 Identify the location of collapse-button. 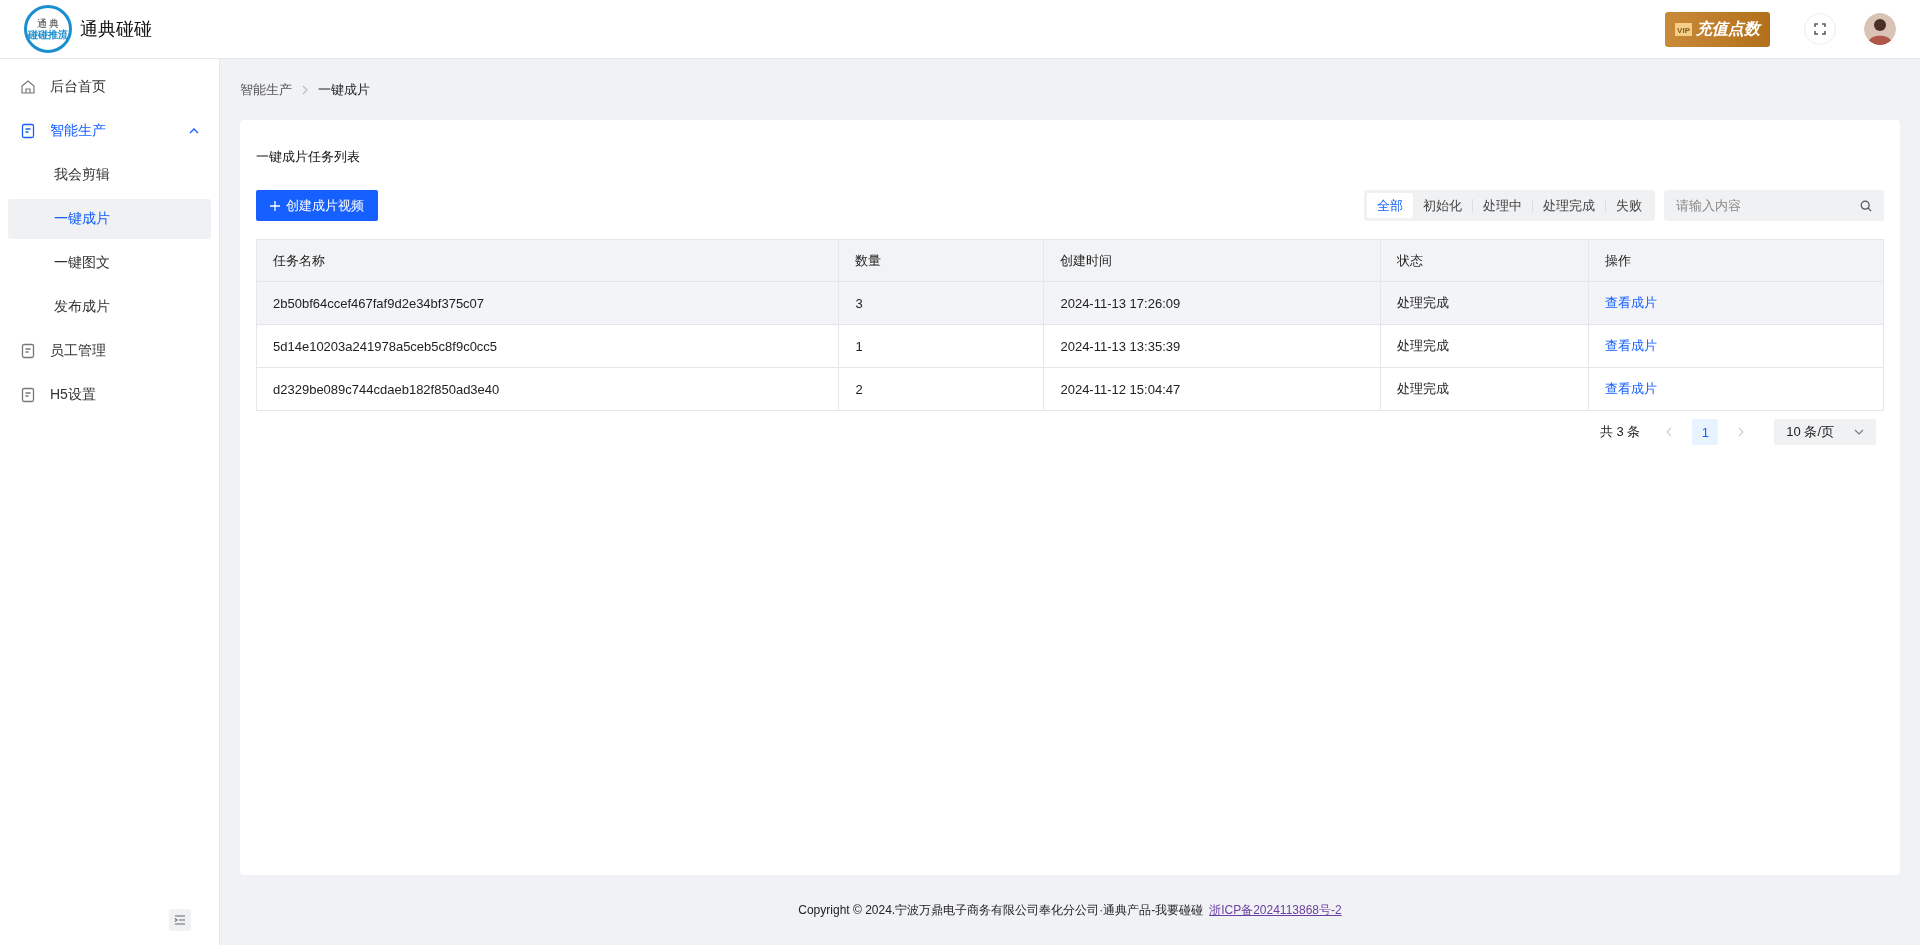
(180, 920).